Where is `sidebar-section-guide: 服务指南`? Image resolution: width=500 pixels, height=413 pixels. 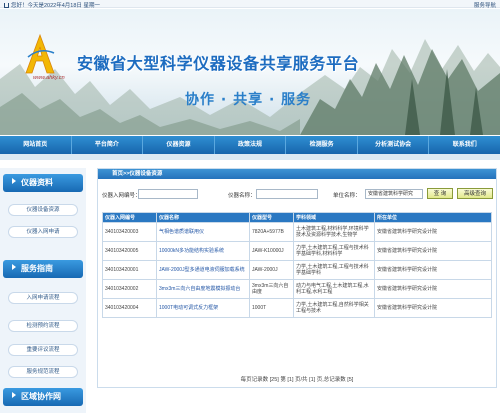 sidebar-section-guide: 服务指南 is located at coordinates (43, 269).